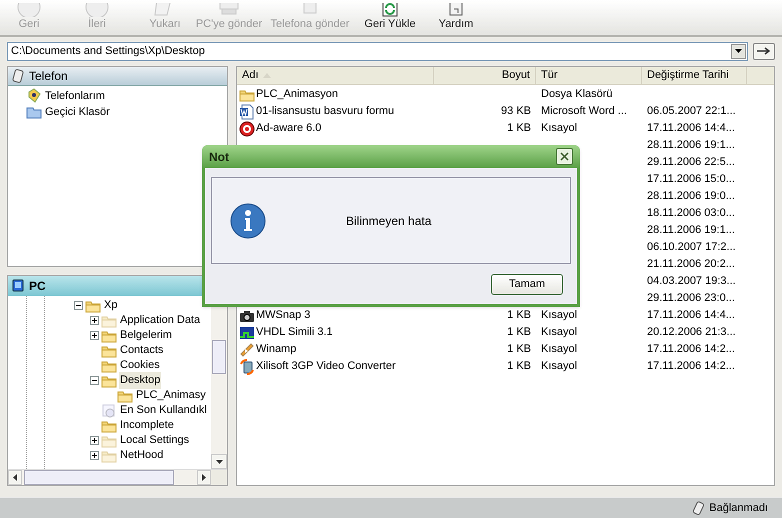 Image resolution: width=782 pixels, height=518 pixels. Describe the element at coordinates (171, 395) in the screenshot. I see `tree-item: PLC_Animasy` at that location.